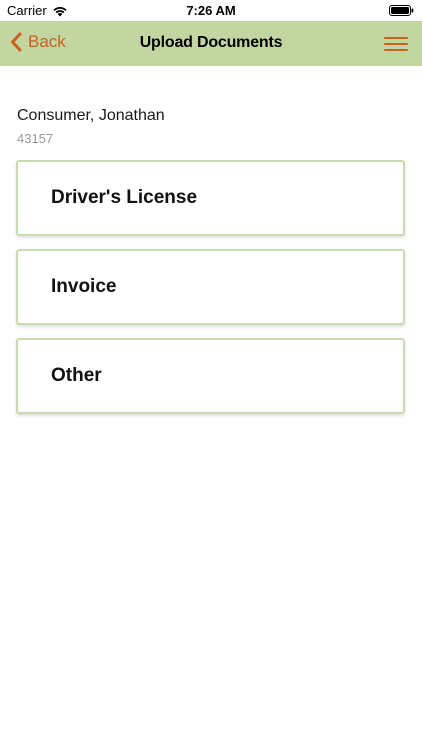  I want to click on navigation-bar: Back Upload Documents, so click(211, 43).